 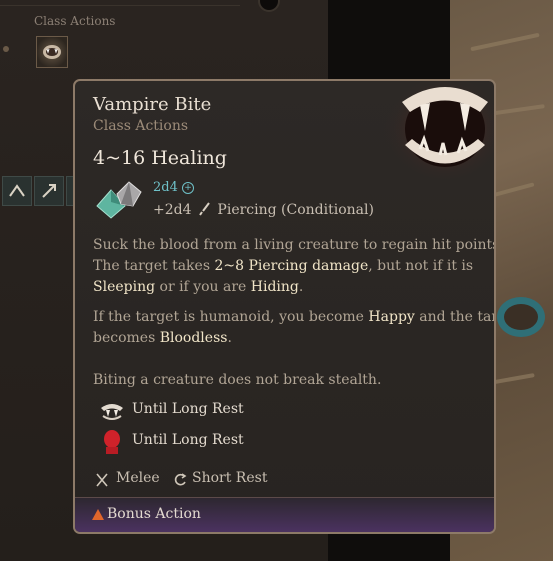 What do you see at coordinates (291, 266) in the screenshot?
I see `damage-keyword: 2~8 Piercing damage` at bounding box center [291, 266].